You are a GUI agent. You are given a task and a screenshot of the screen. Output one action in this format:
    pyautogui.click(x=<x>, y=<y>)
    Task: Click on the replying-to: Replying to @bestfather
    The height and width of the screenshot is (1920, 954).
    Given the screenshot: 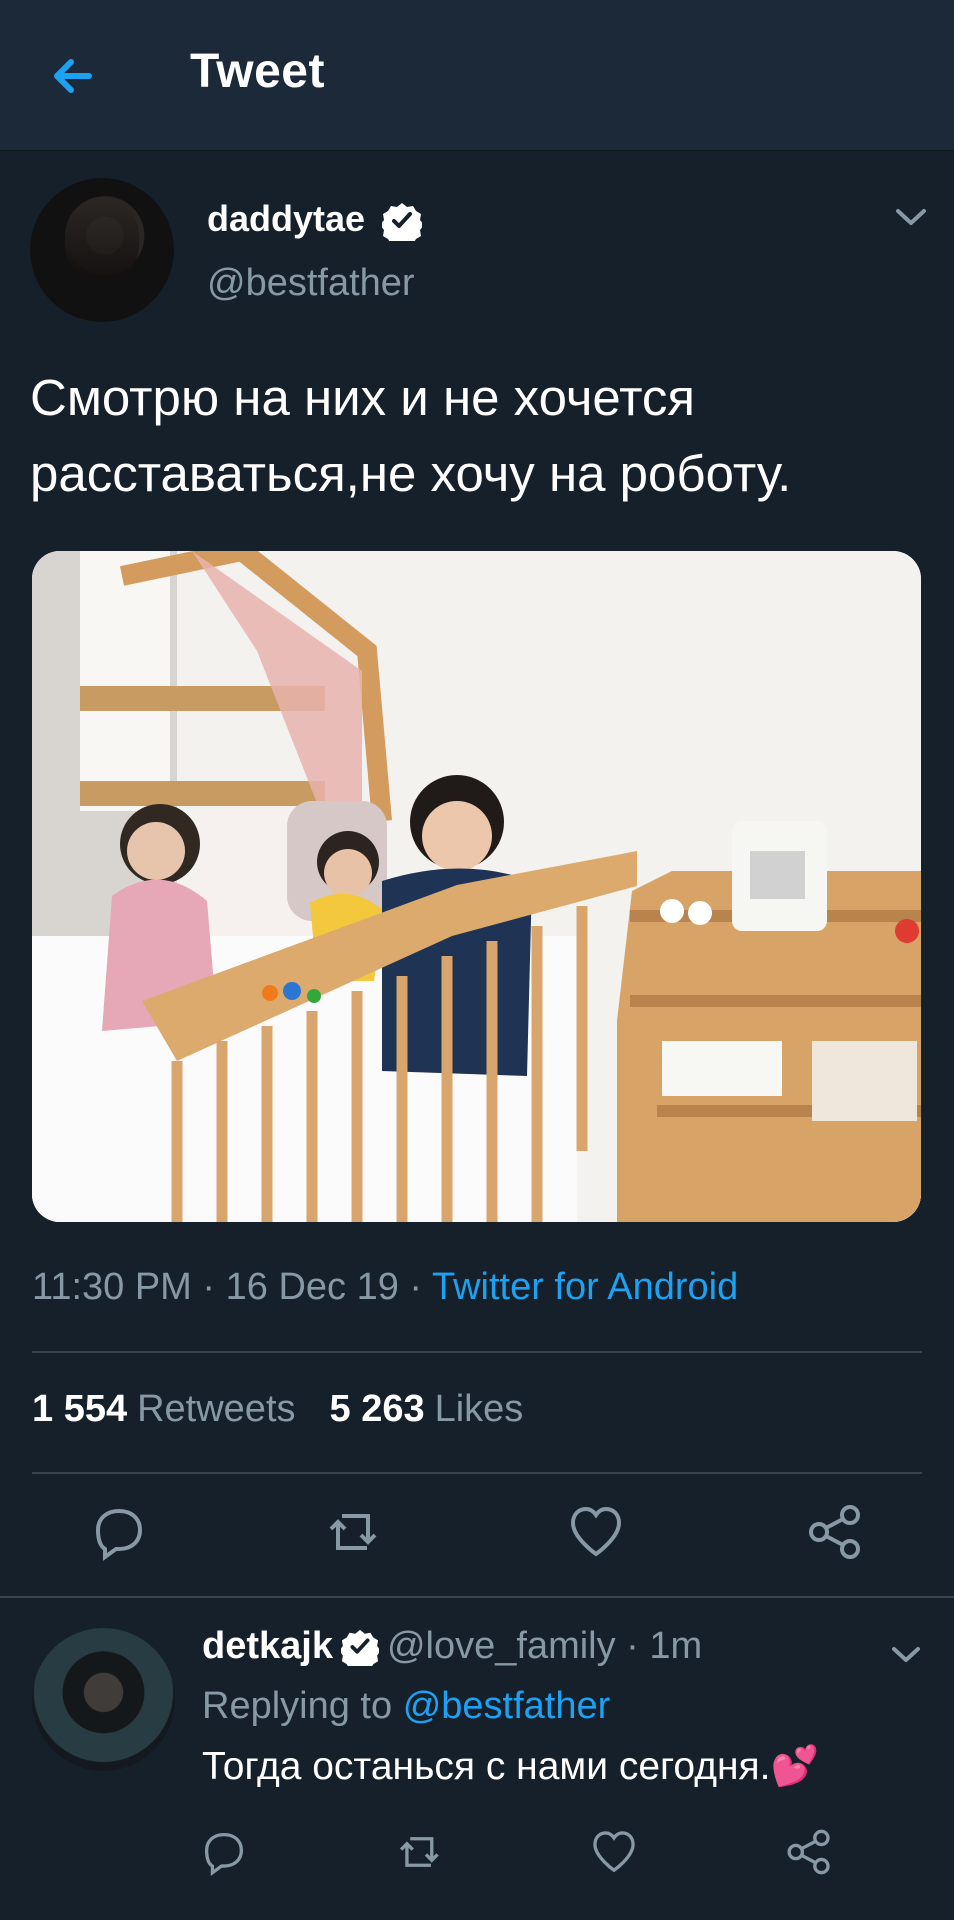 What is the action you would take?
    pyautogui.click(x=406, y=1706)
    